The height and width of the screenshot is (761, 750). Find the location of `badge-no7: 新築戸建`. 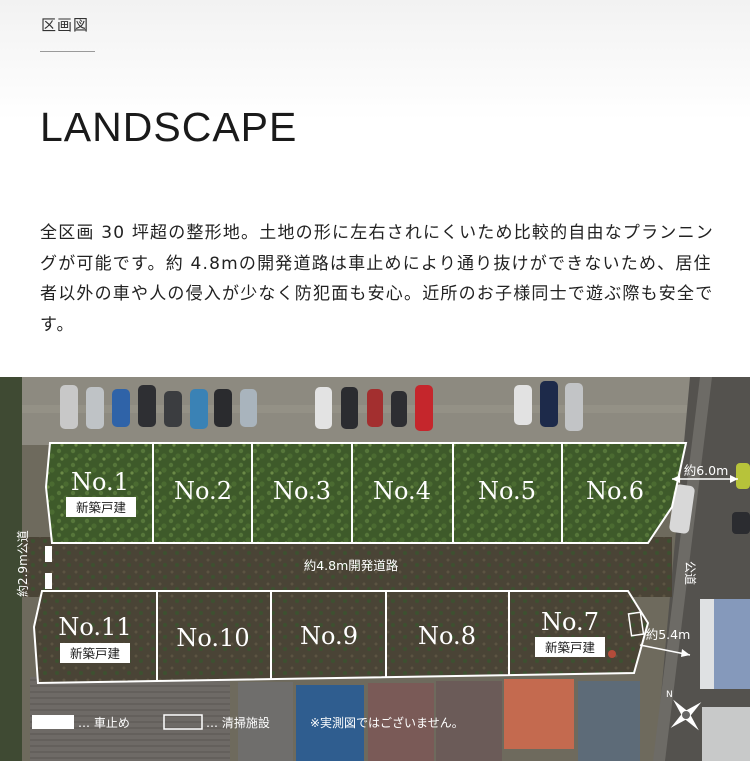

badge-no7: 新築戸建 is located at coordinates (570, 647).